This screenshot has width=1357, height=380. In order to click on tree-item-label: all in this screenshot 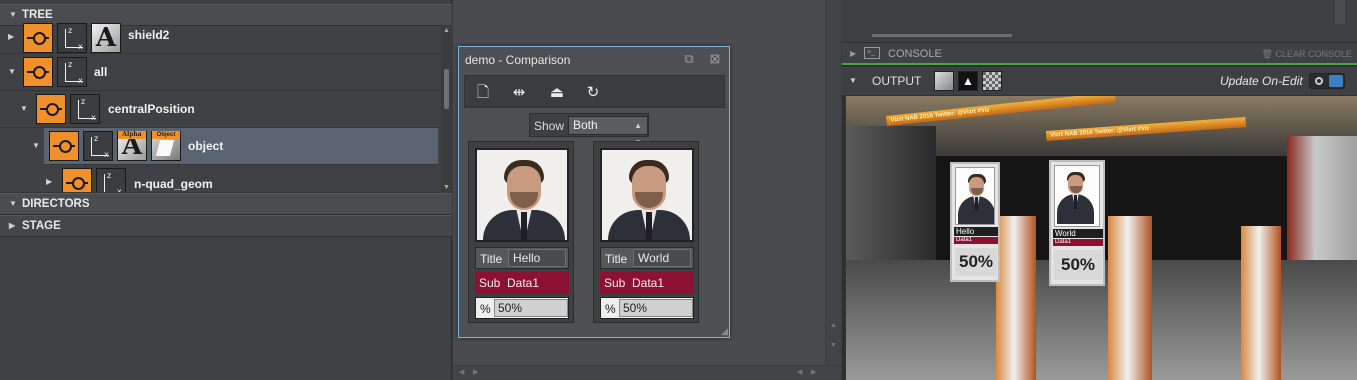, I will do `click(101, 72)`.